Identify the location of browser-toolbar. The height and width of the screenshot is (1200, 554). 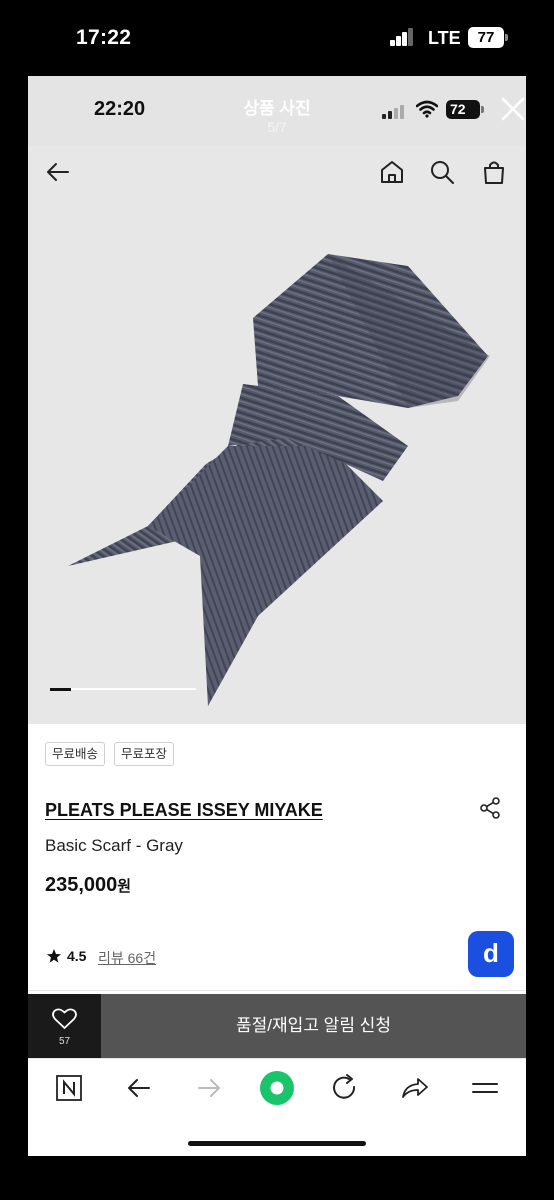
(277, 1107).